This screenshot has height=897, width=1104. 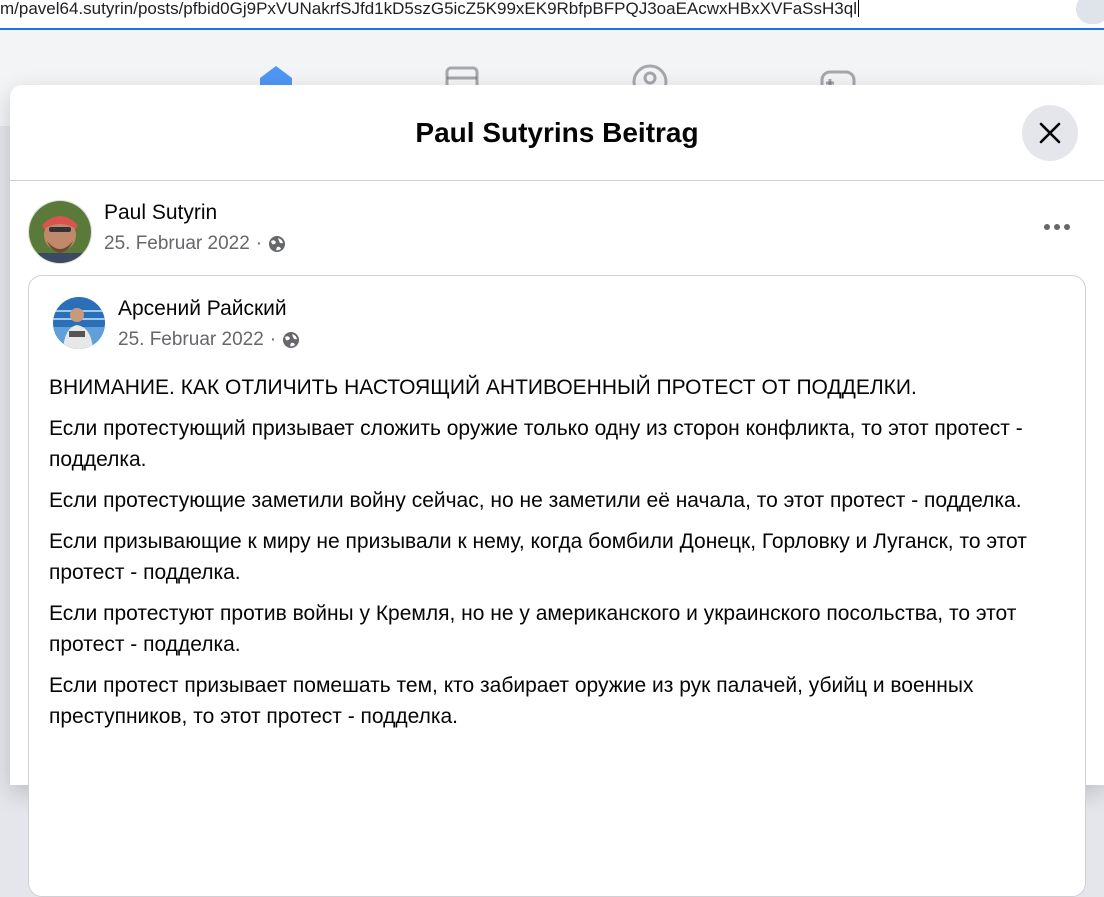 What do you see at coordinates (60, 232) in the screenshot?
I see `author-avatar` at bounding box center [60, 232].